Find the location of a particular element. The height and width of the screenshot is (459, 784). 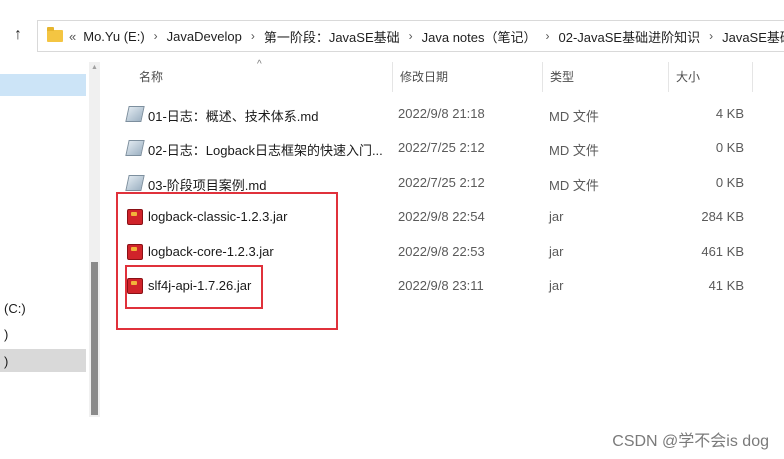

file-size: 284 KB is located at coordinates (722, 216).